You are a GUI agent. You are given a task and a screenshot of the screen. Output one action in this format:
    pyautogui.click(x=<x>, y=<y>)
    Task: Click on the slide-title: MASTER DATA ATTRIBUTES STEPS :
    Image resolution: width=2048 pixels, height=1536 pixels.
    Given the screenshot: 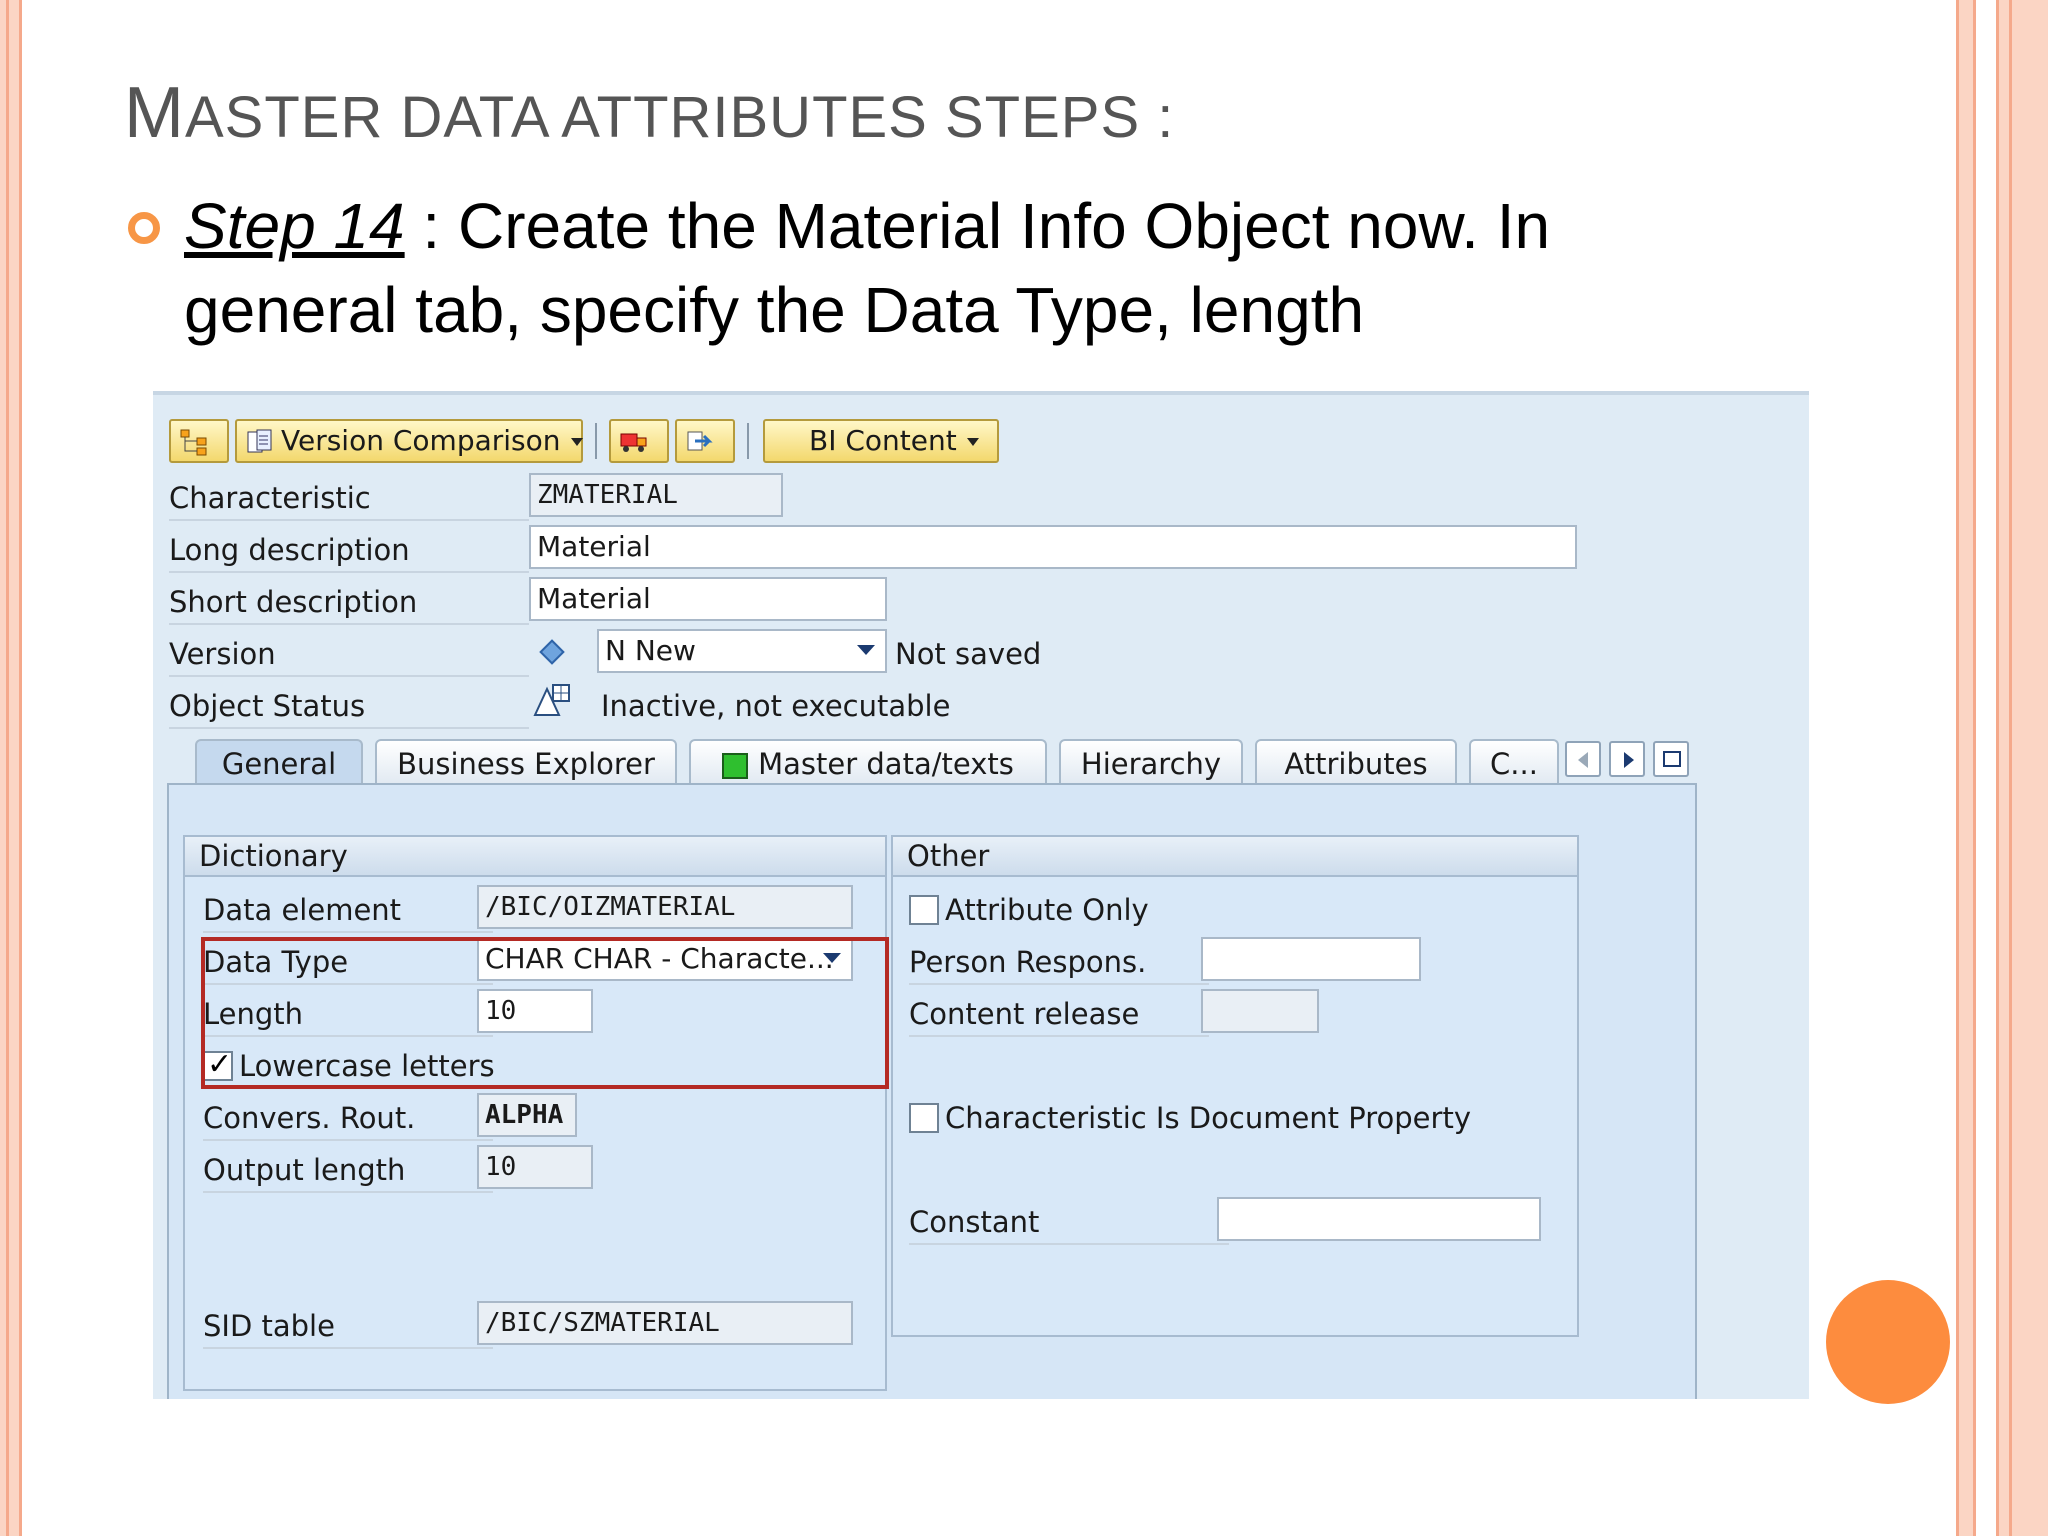 What is the action you would take?
    pyautogui.click(x=649, y=113)
    